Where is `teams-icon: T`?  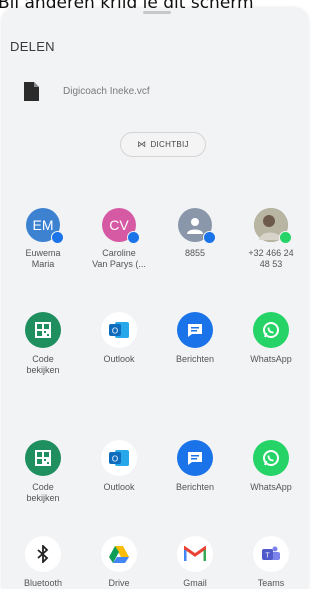 teams-icon: T is located at coordinates (271, 554).